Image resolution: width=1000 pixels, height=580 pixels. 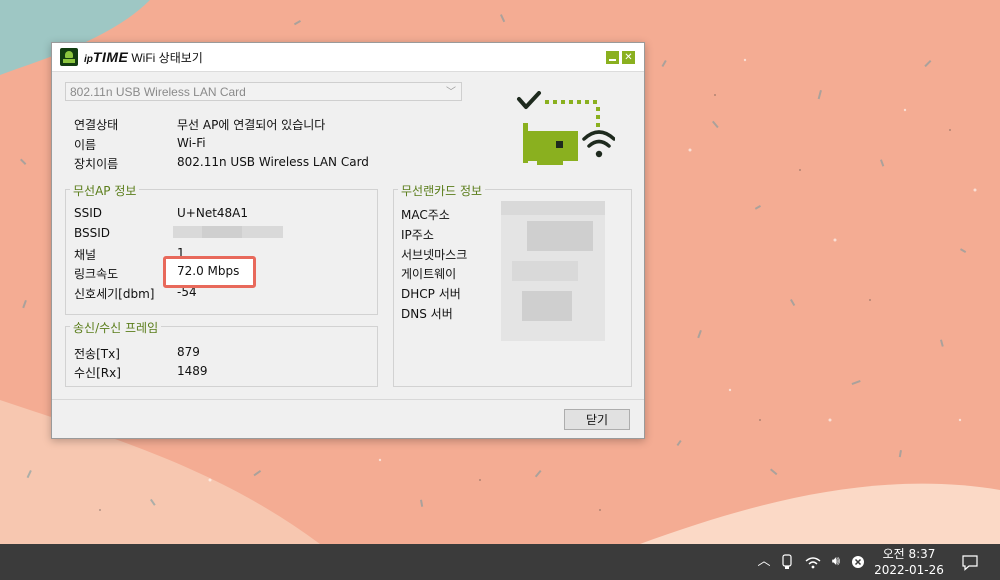 I want to click on device-select: 802.11n USB Wireless LAN Card ﹀, so click(x=263, y=91).